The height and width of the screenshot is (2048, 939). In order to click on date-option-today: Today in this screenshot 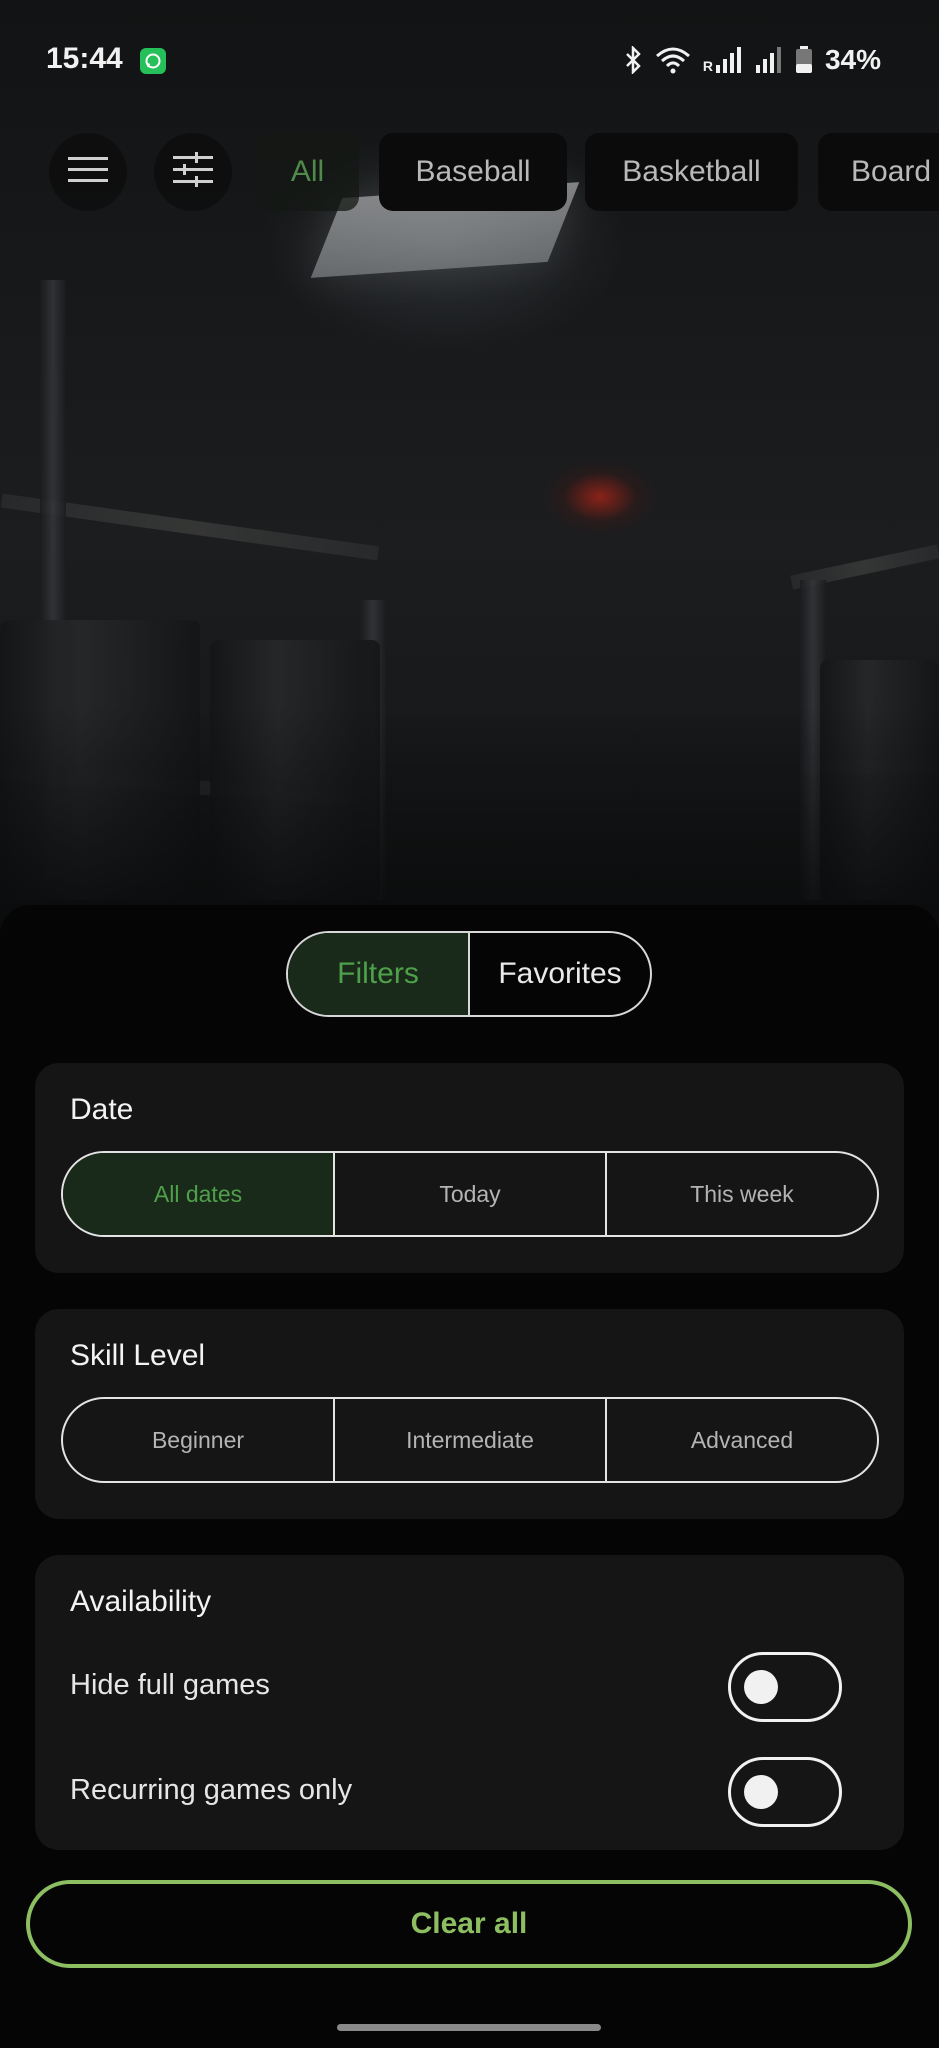, I will do `click(471, 1194)`.